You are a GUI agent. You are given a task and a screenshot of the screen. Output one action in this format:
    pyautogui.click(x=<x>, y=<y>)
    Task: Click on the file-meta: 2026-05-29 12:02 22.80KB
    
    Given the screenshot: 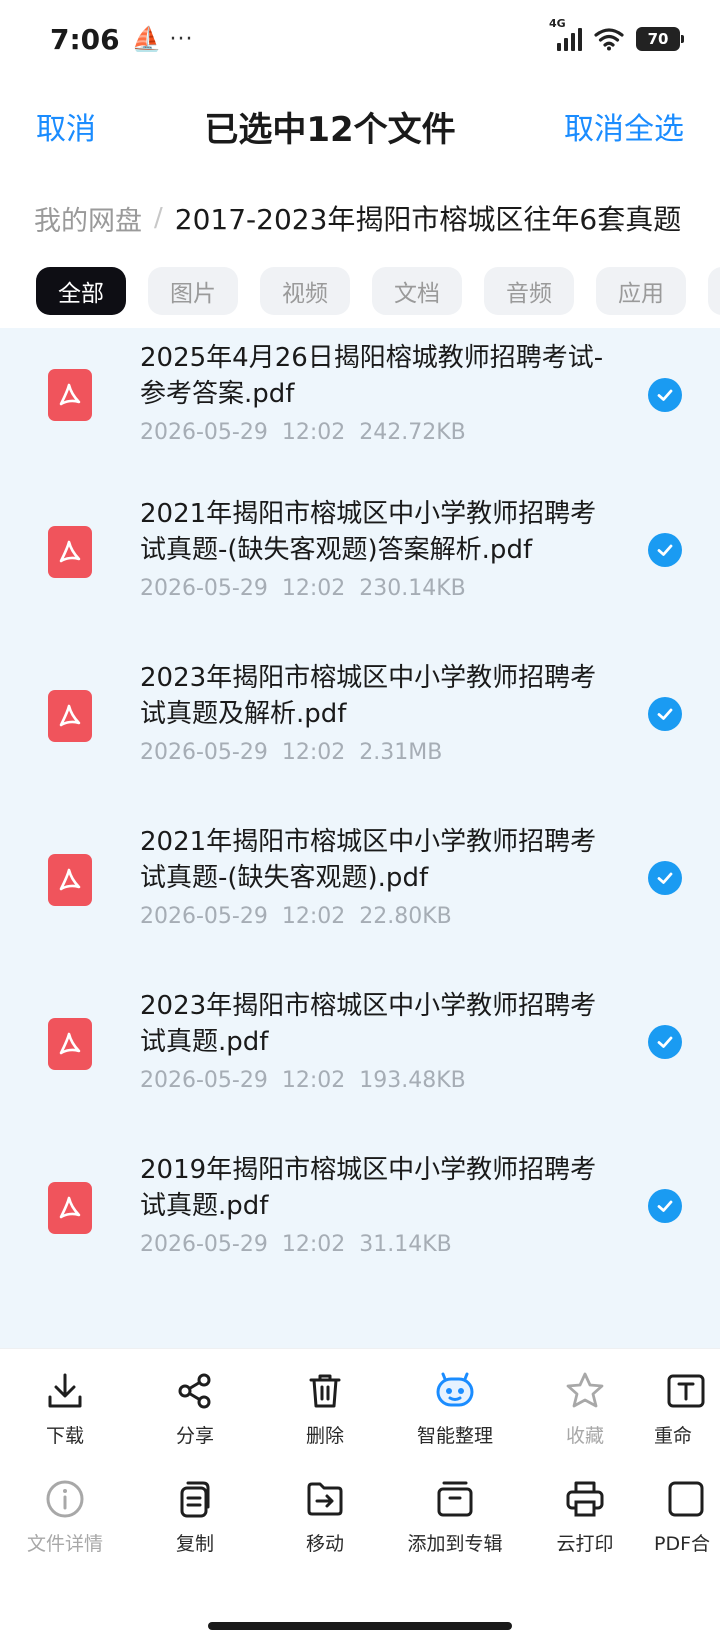 What is the action you would take?
    pyautogui.click(x=303, y=916)
    